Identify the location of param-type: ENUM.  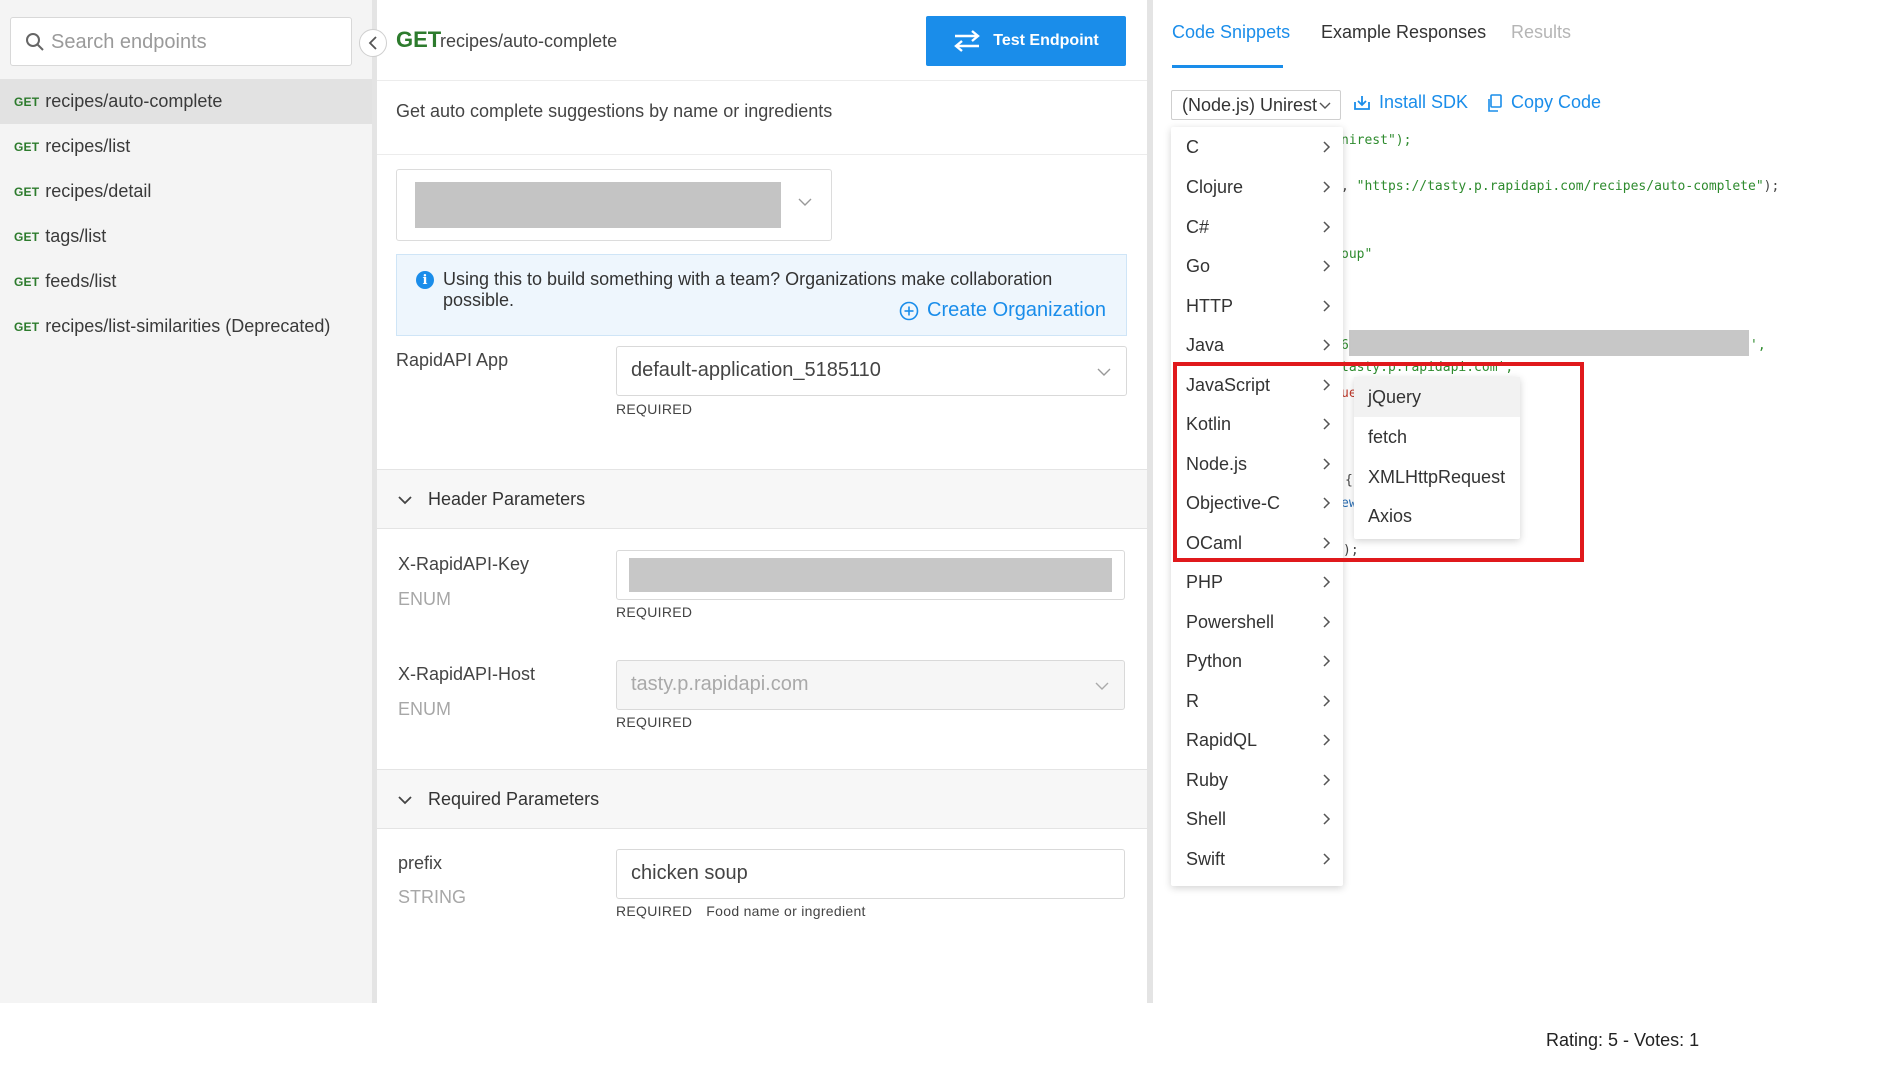
(424, 599).